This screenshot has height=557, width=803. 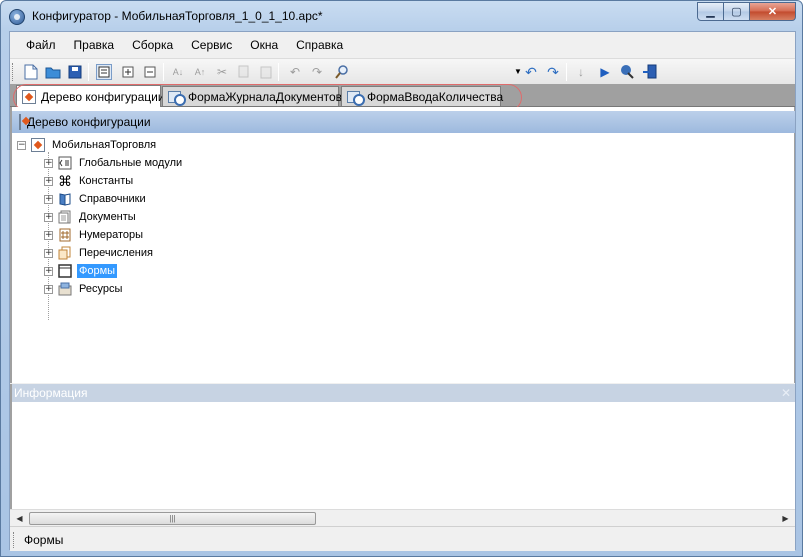 I want to click on copy-icon, so click(x=244, y=72).